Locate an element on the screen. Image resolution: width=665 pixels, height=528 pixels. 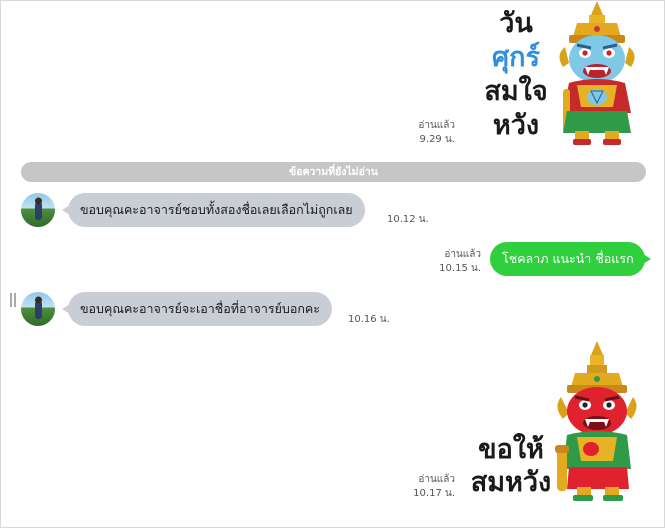
timestamp: 10.17 น. is located at coordinates (434, 493).